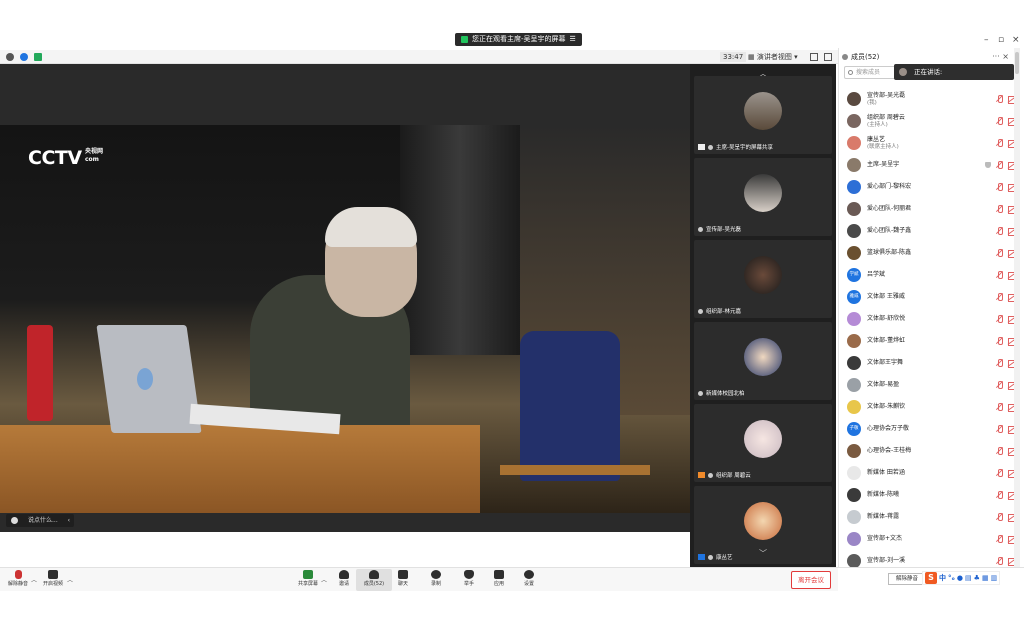 The width and height of the screenshot is (1024, 624). Describe the element at coordinates (929, 341) in the screenshot. I see `member-row: 文体部-董烨虹` at that location.